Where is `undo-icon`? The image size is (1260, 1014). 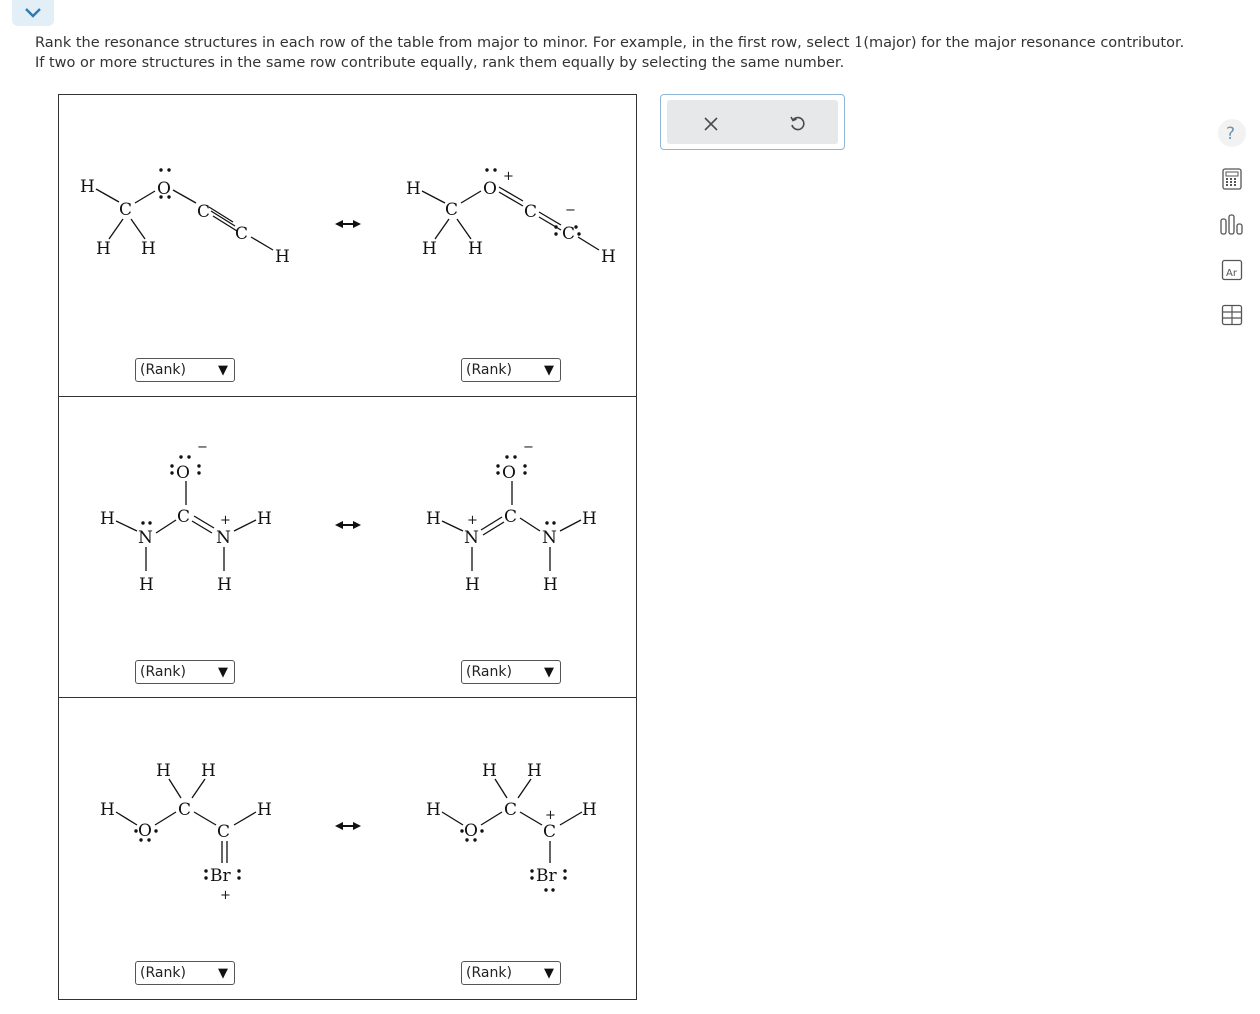 undo-icon is located at coordinates (797, 123).